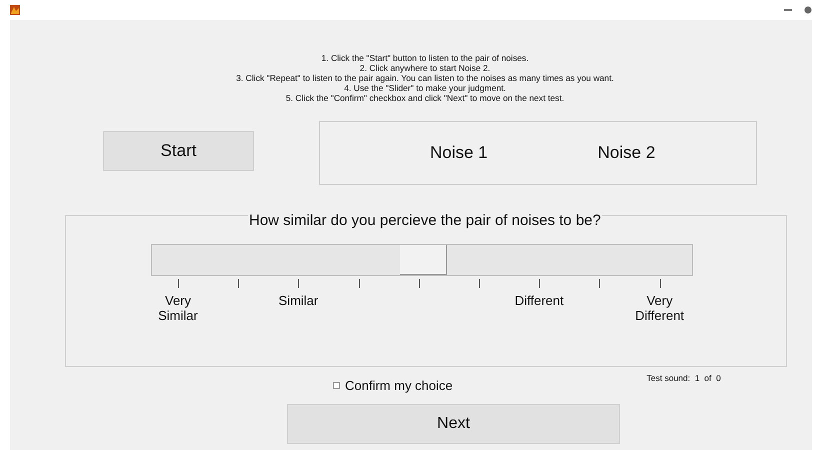  I want to click on slider, so click(422, 260).